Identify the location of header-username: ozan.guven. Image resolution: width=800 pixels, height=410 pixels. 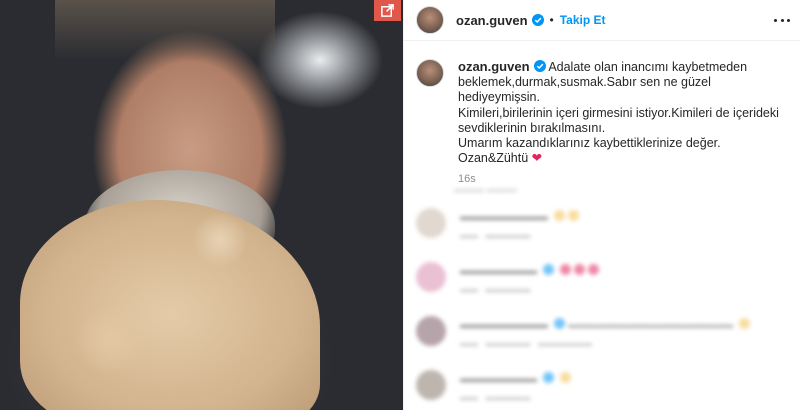
(492, 20).